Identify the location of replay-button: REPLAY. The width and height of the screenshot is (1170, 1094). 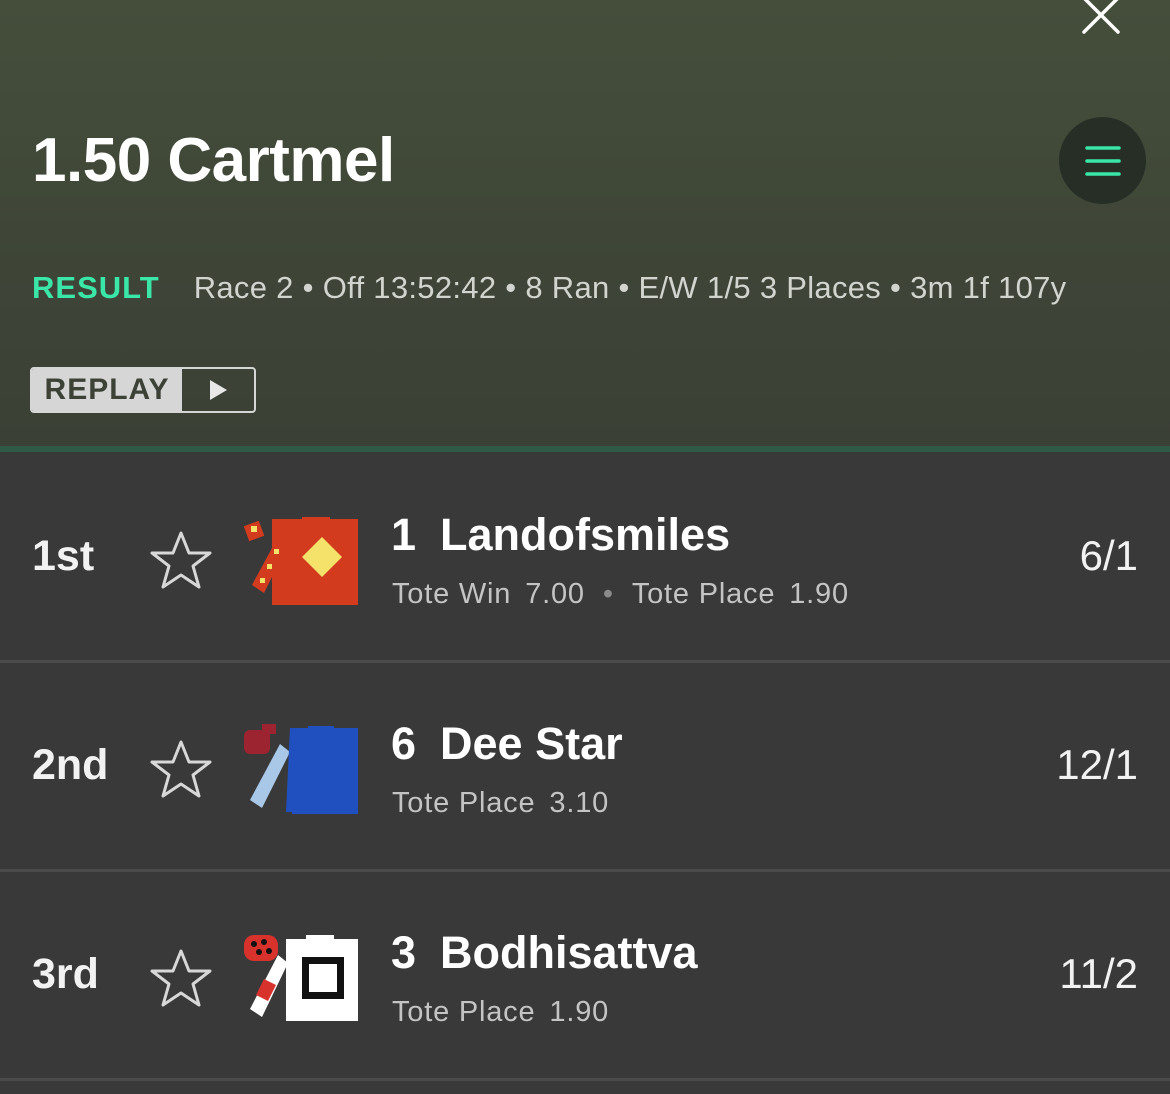
(143, 390).